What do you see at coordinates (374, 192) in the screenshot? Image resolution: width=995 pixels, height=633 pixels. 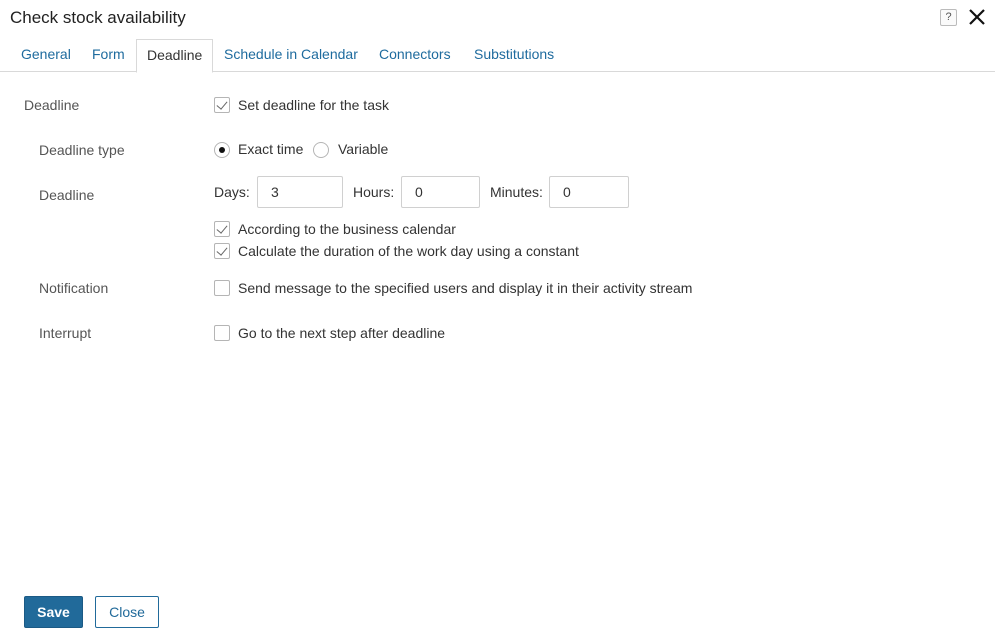 I see `hours-label: Hours:` at bounding box center [374, 192].